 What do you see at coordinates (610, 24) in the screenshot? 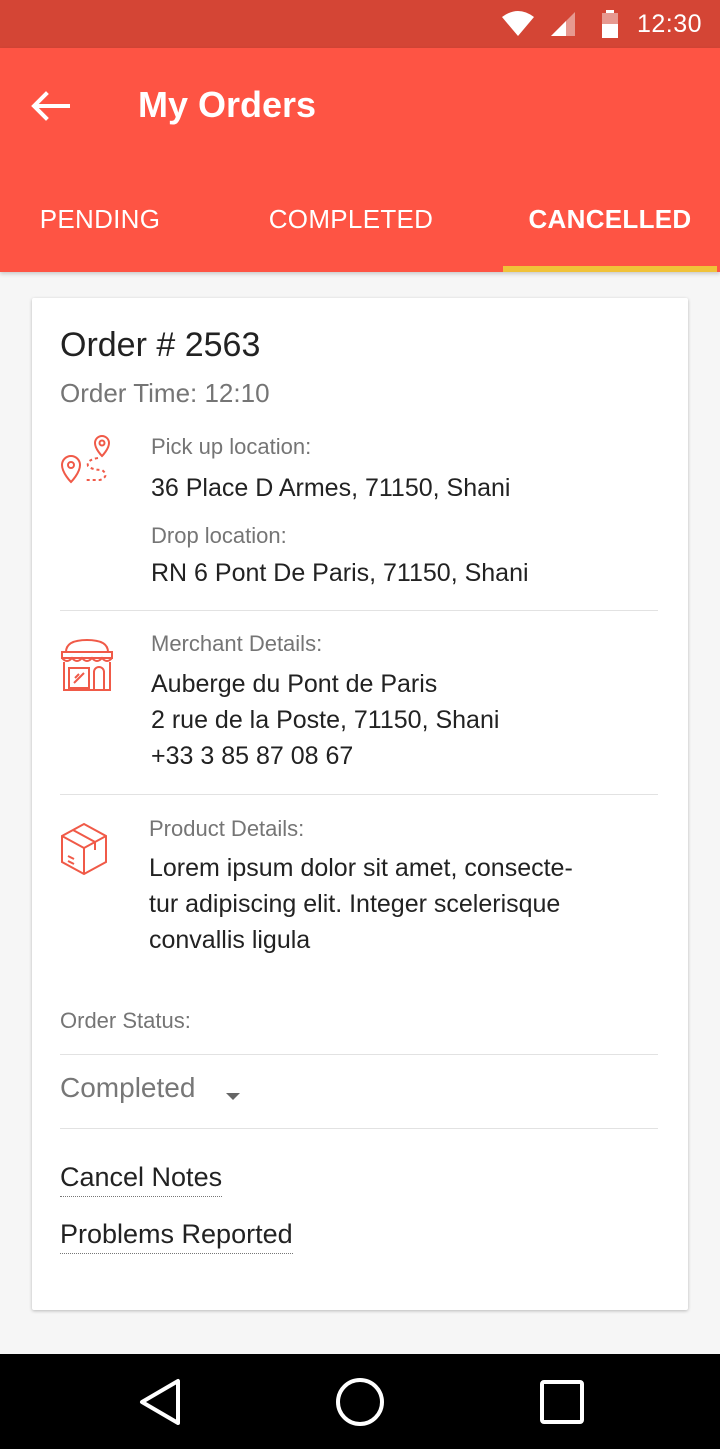
I see `battery-icon` at bounding box center [610, 24].